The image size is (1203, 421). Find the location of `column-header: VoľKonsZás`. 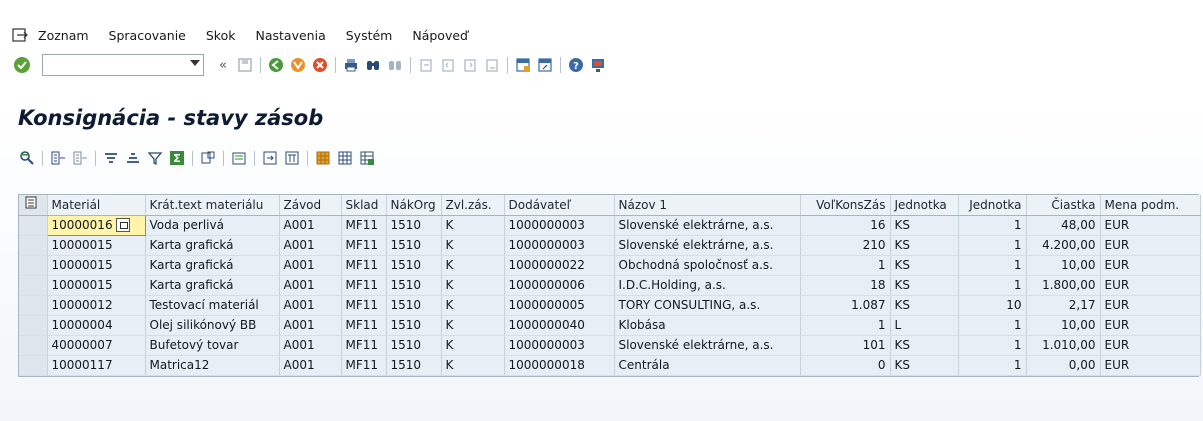

column-header: VoľKonsZás is located at coordinates (845, 205).